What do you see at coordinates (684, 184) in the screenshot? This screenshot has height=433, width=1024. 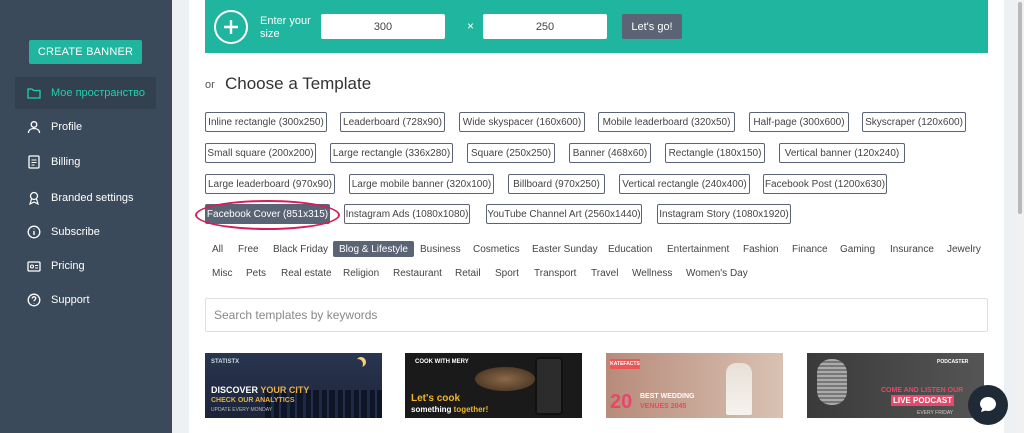 I see `size-tag: Vertical rectangle (240x400)` at bounding box center [684, 184].